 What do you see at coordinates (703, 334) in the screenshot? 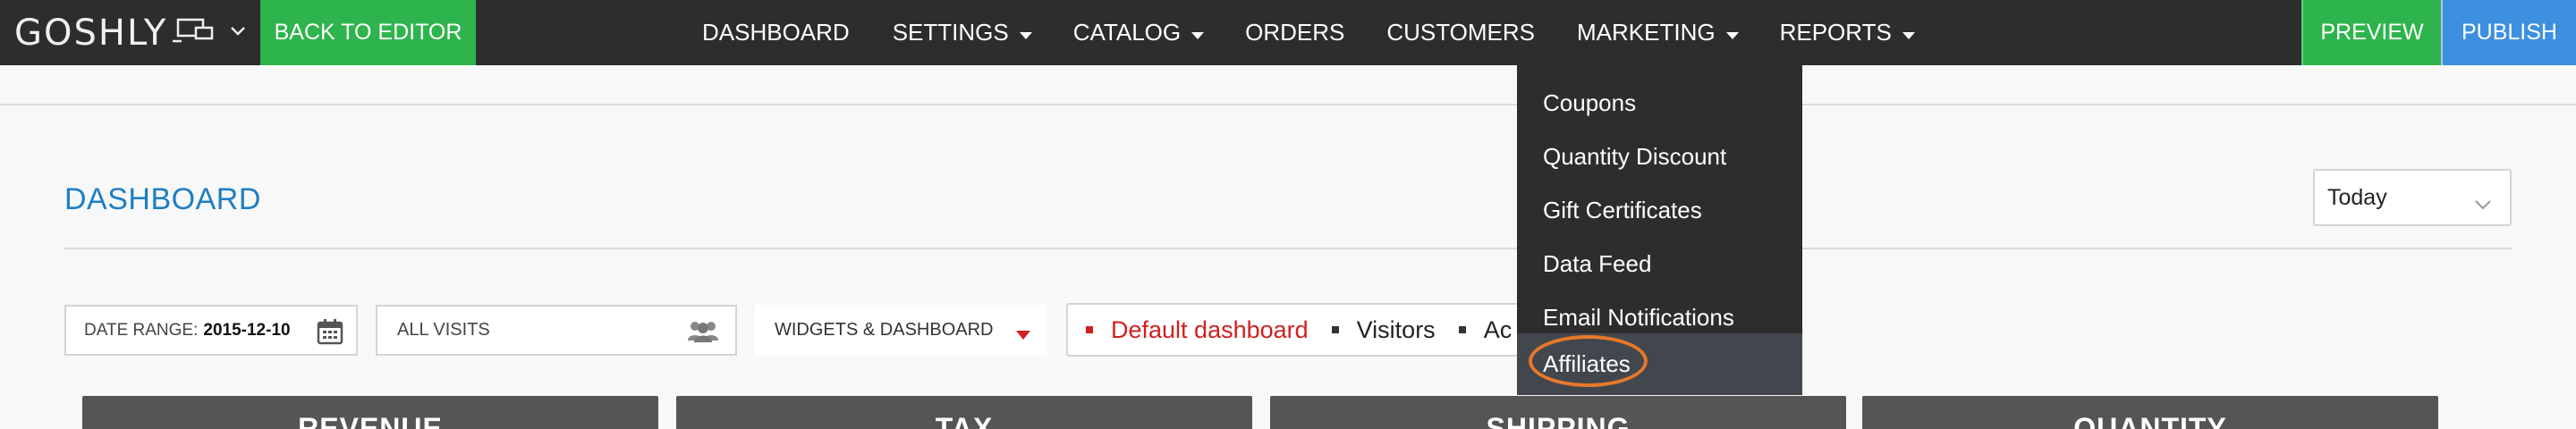
I see `users-icon` at bounding box center [703, 334].